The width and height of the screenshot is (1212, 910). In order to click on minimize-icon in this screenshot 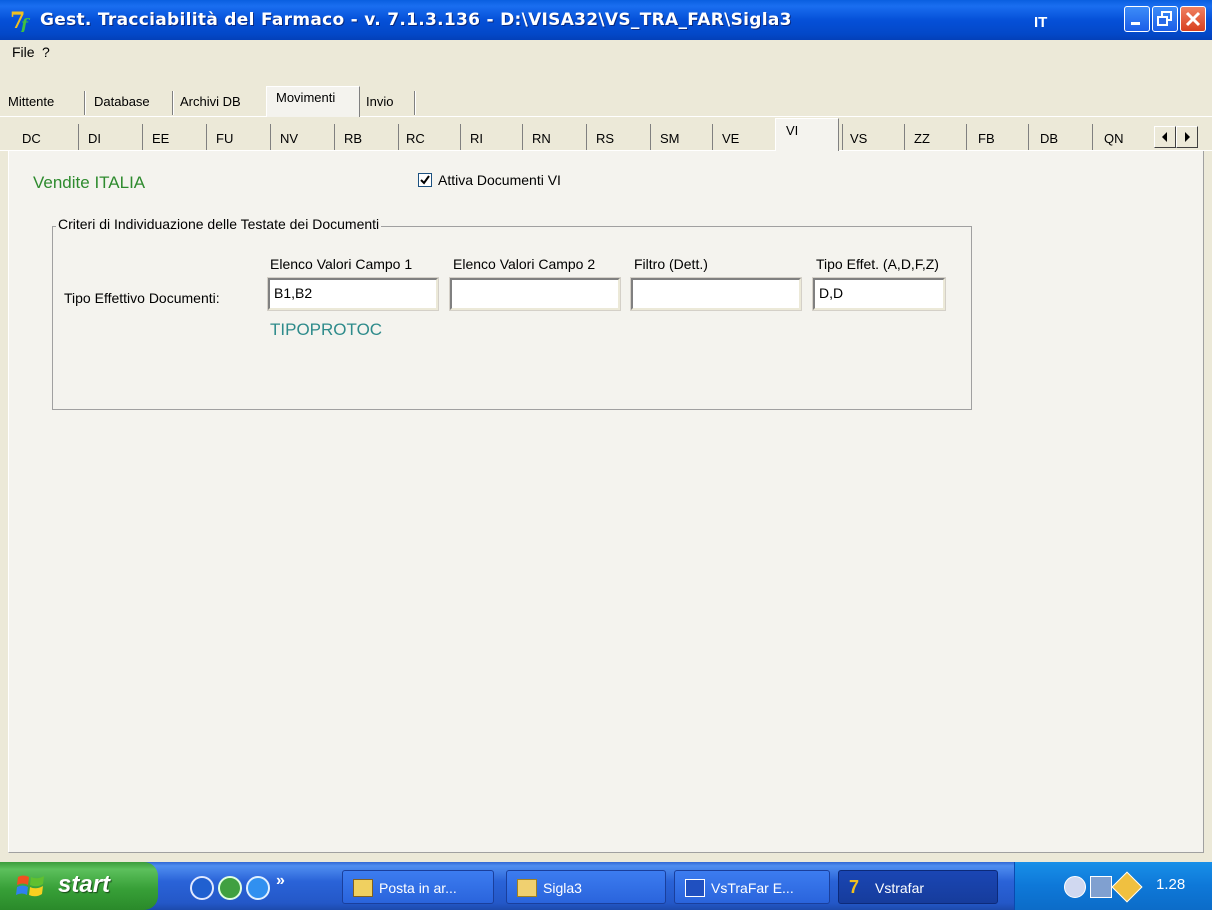, I will do `click(1135, 23)`.